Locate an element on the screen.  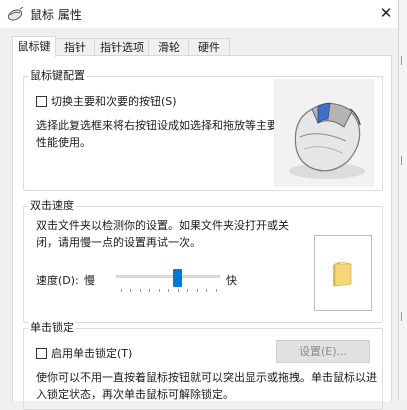
button-config-description: 选择此复选框来将右按钮设成如选择和拖放等主要 性能使用。 is located at coordinates (161, 134).